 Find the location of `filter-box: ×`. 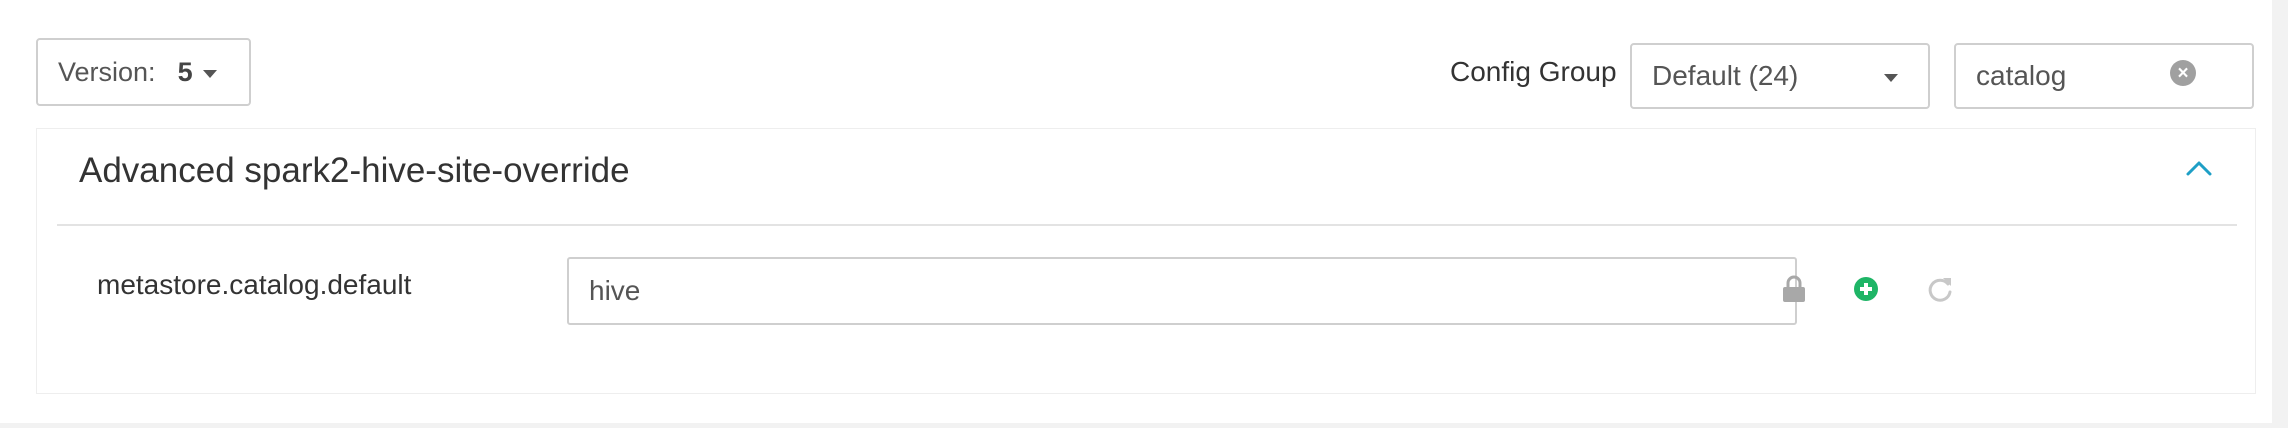

filter-box: × is located at coordinates (2121, 76).